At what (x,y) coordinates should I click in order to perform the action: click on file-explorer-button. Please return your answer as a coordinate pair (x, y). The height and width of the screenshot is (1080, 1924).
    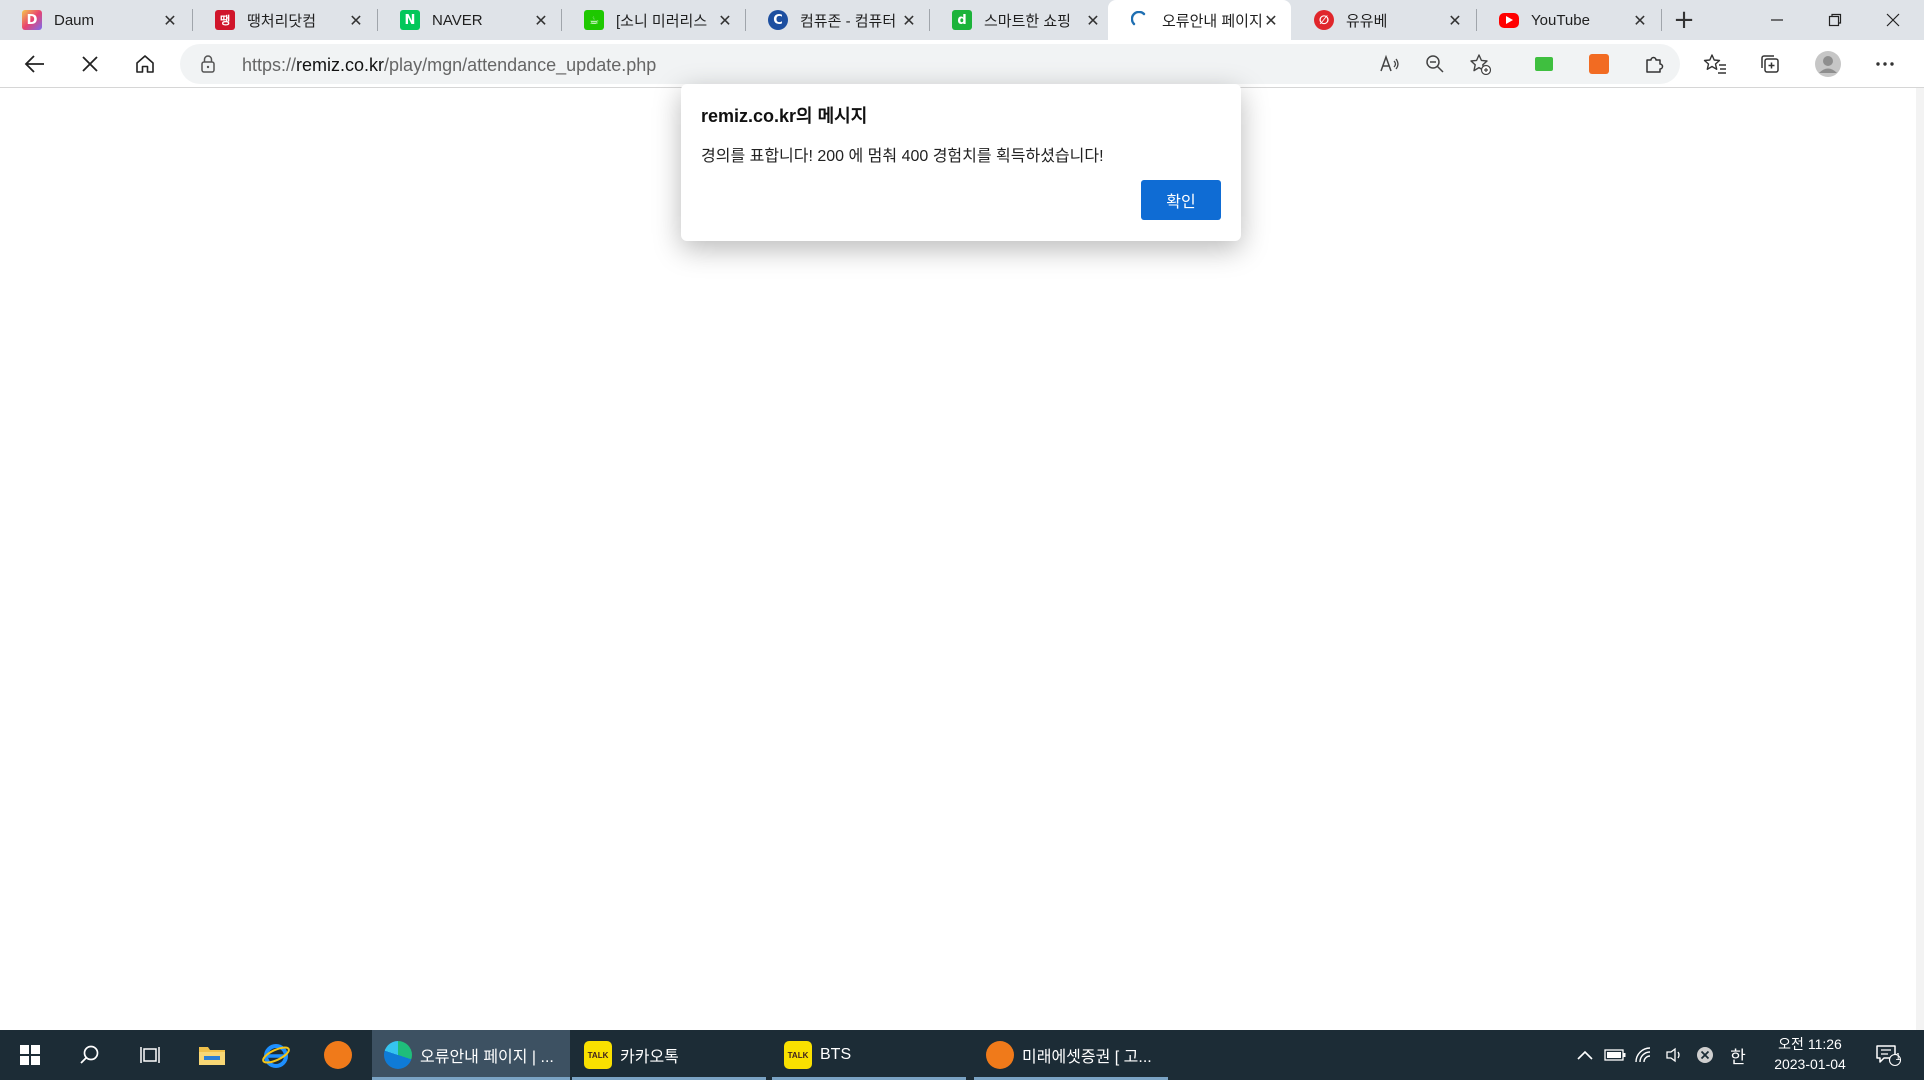
    Looking at the image, I should click on (212, 1055).